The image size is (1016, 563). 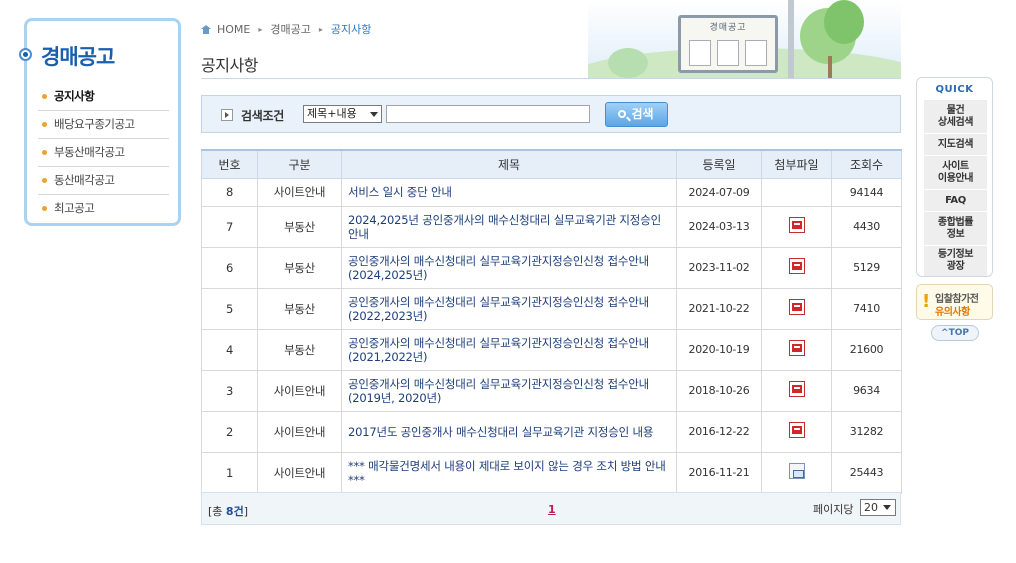 What do you see at coordinates (229, 472) in the screenshot?
I see `cell-no: 1` at bounding box center [229, 472].